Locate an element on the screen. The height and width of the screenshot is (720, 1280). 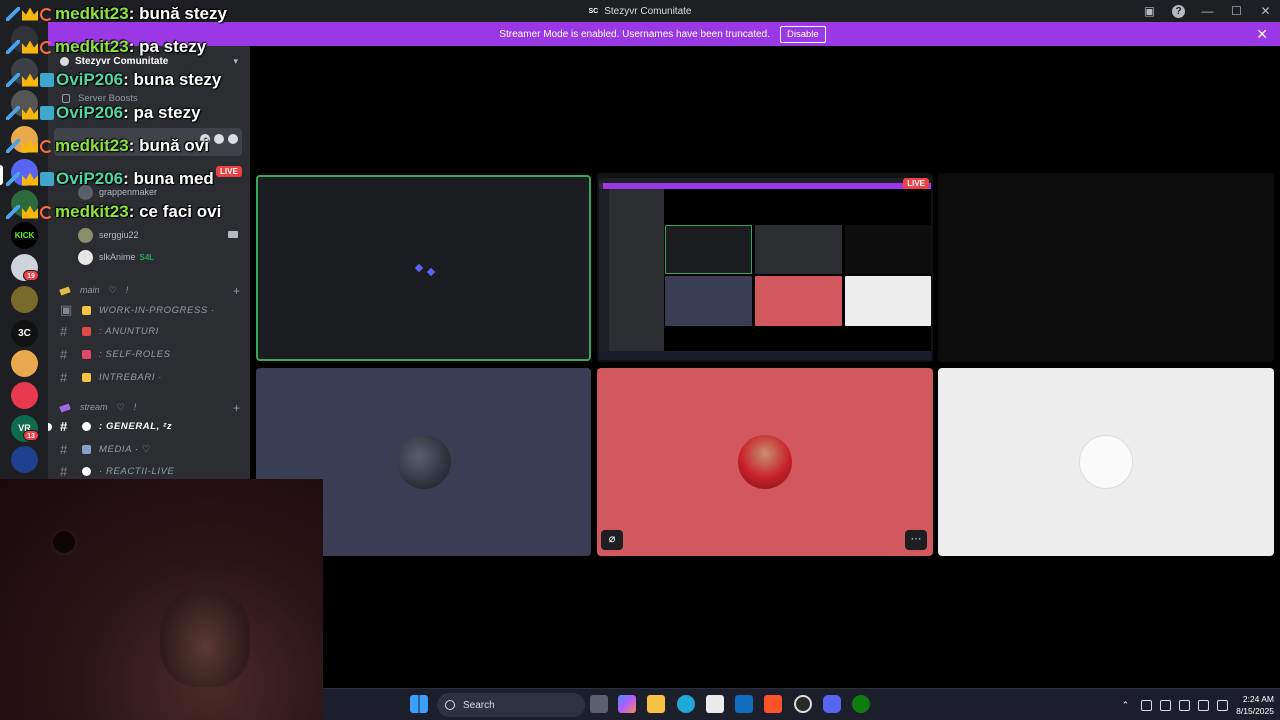
server-boosts-link: Server Boosts is located at coordinates (100, 98).